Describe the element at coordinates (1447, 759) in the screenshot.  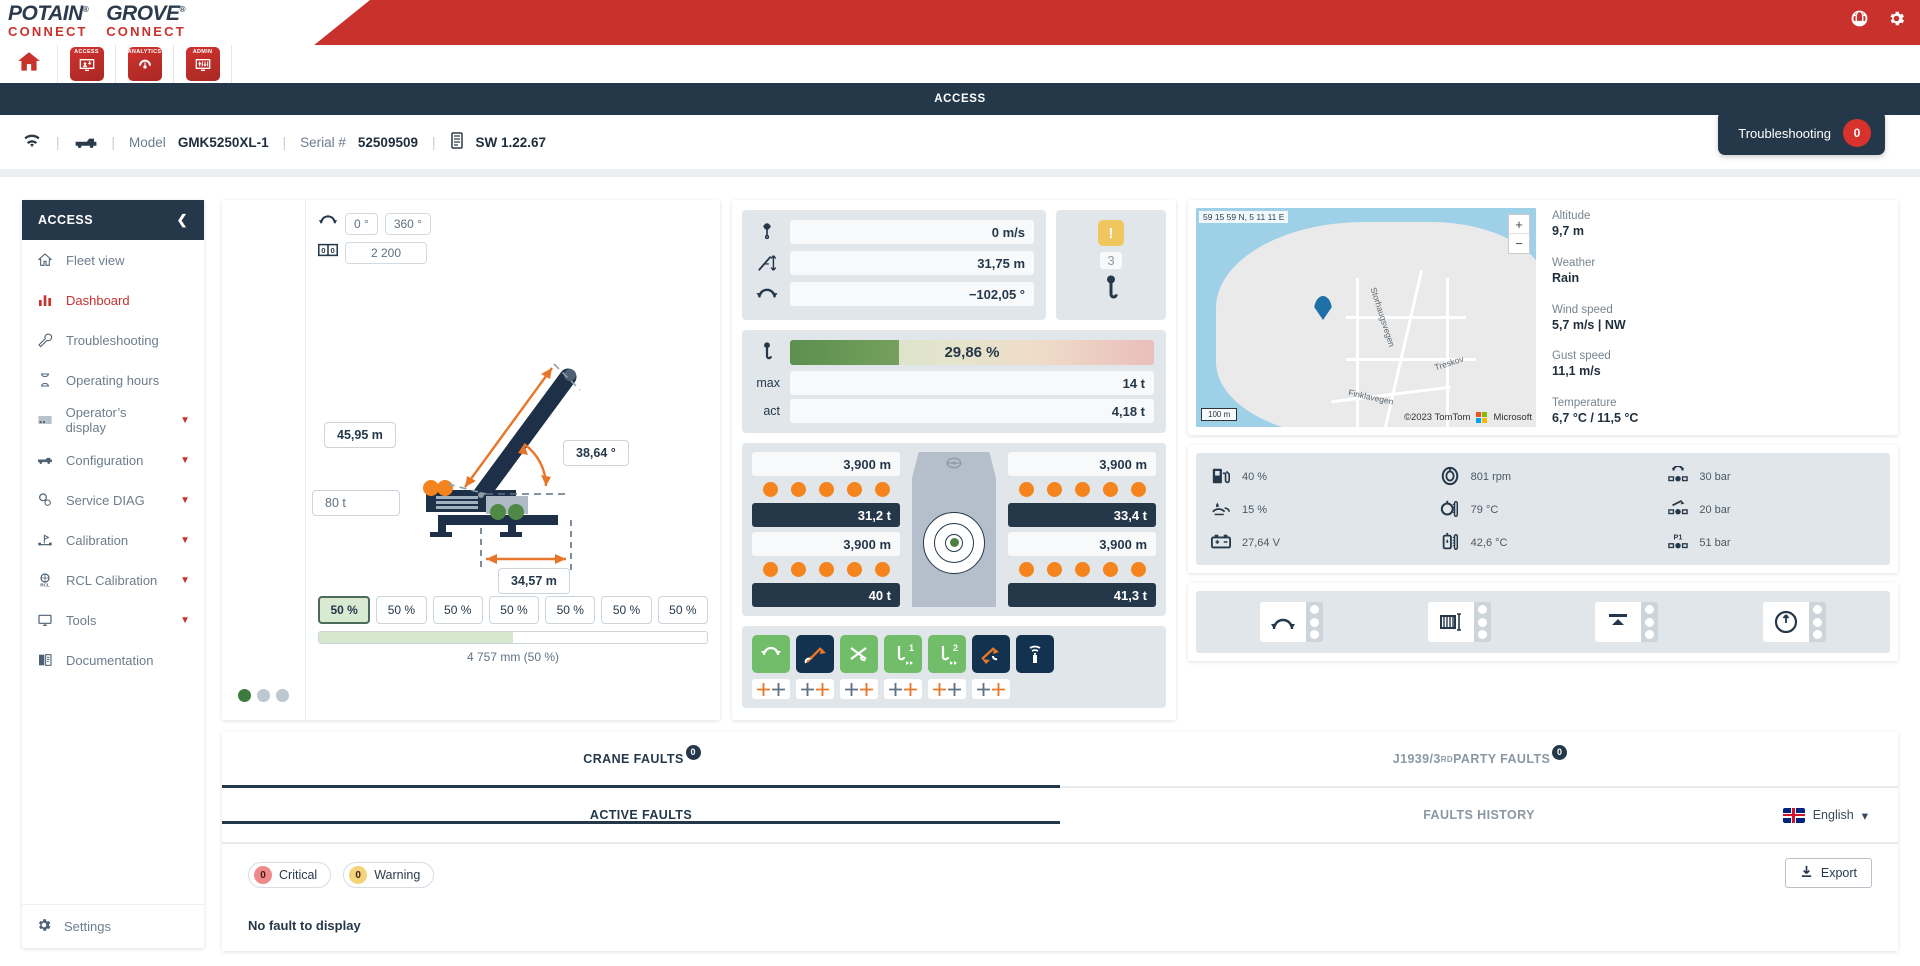
I see `tab-label-superscript: RD` at that location.